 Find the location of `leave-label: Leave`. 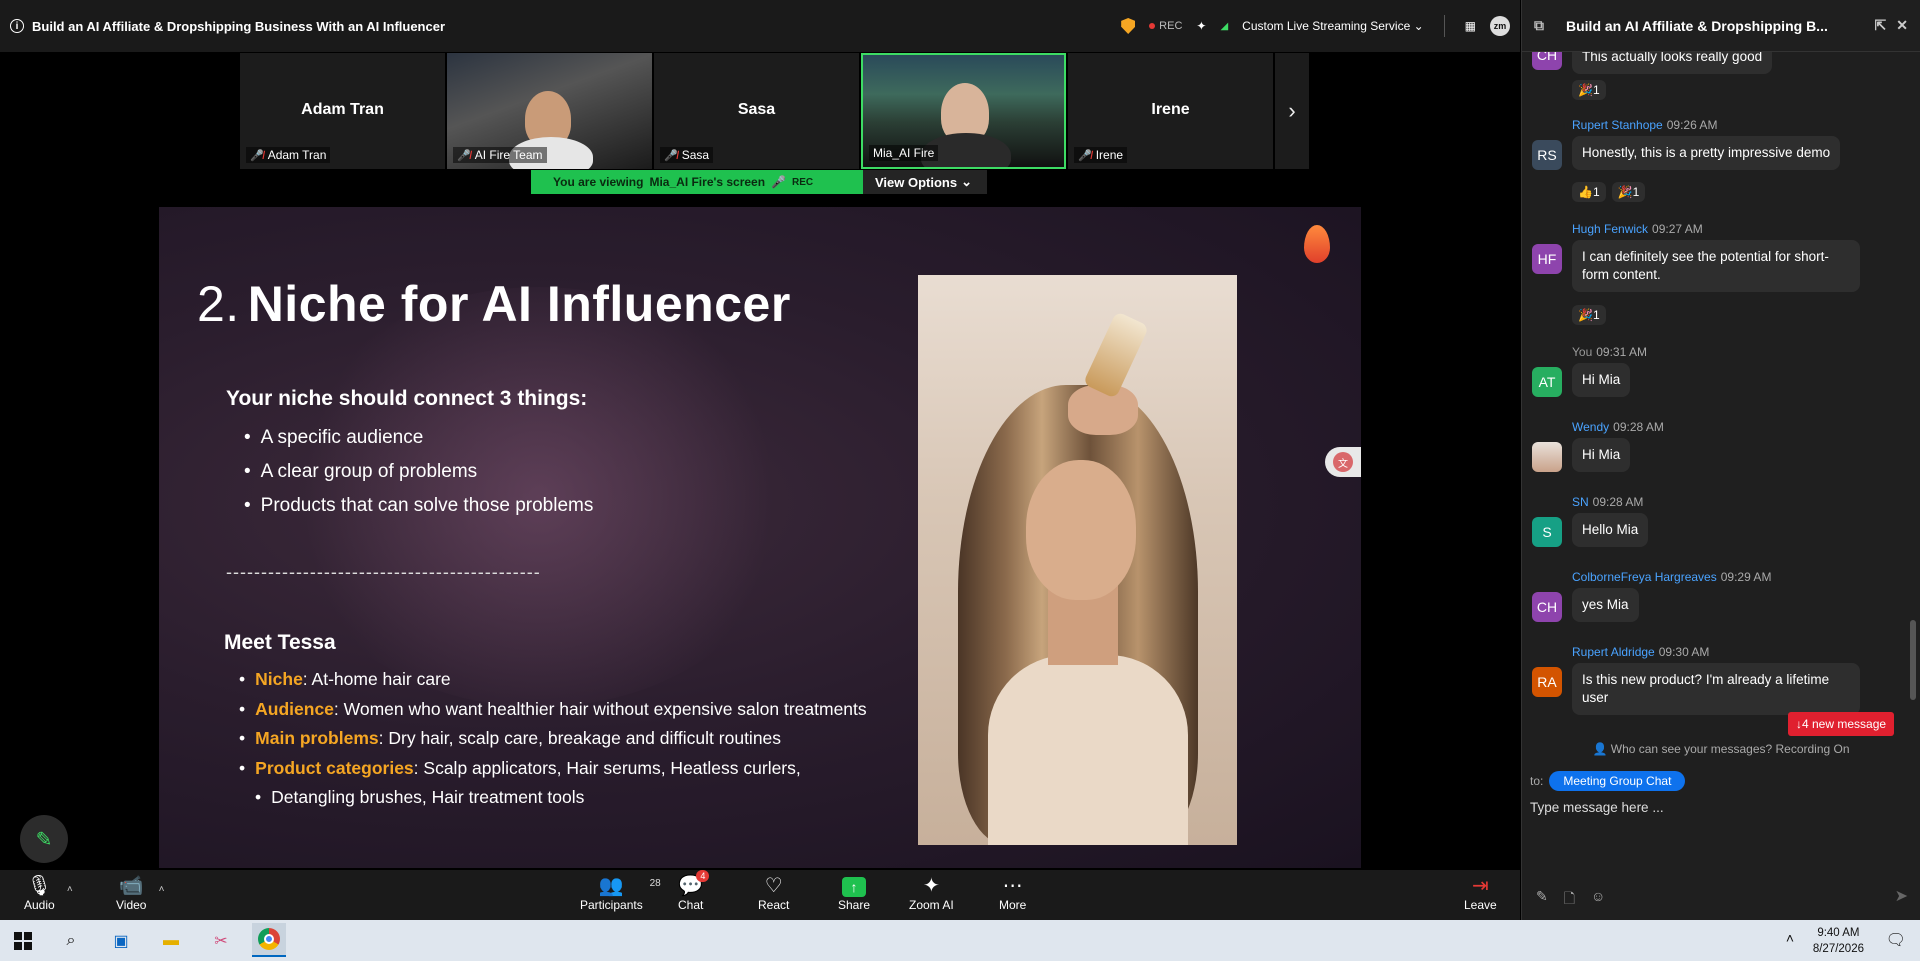

leave-label: Leave is located at coordinates (1480, 905).